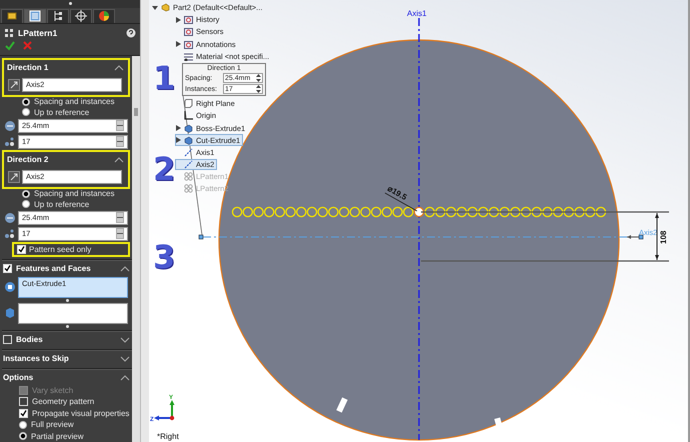  I want to click on cube-icon, so click(10, 313).